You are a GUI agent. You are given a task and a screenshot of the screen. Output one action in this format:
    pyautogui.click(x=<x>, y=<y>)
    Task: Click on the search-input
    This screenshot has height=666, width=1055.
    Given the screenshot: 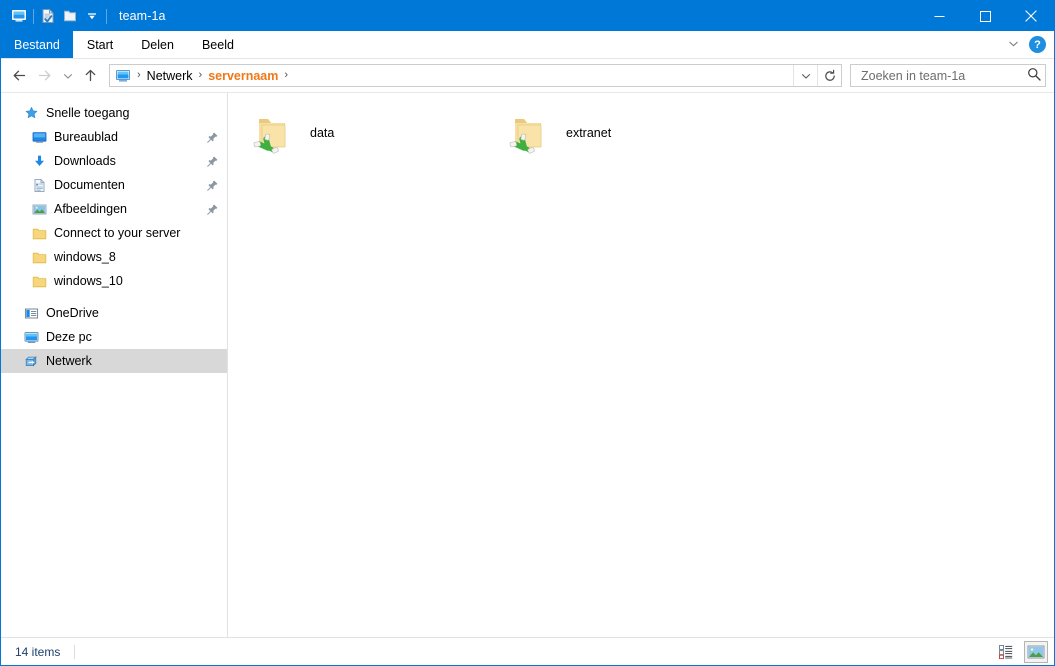 What is the action you would take?
    pyautogui.click(x=943, y=75)
    